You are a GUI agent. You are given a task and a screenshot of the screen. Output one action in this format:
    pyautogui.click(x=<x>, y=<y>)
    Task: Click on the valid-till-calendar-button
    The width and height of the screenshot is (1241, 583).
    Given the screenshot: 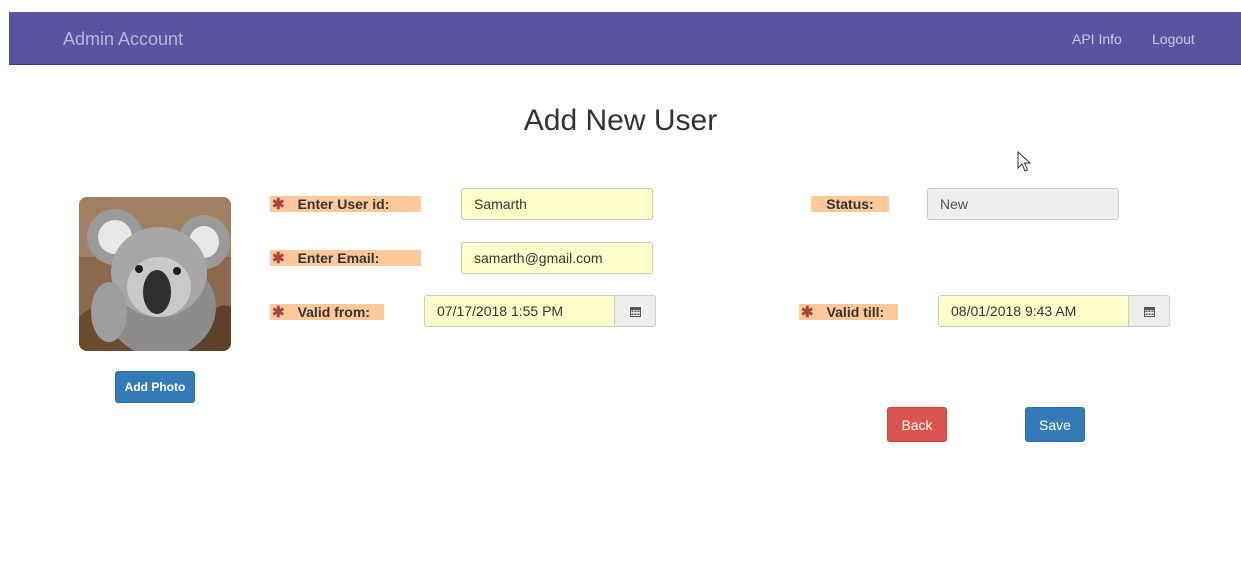 What is the action you would take?
    pyautogui.click(x=1149, y=311)
    